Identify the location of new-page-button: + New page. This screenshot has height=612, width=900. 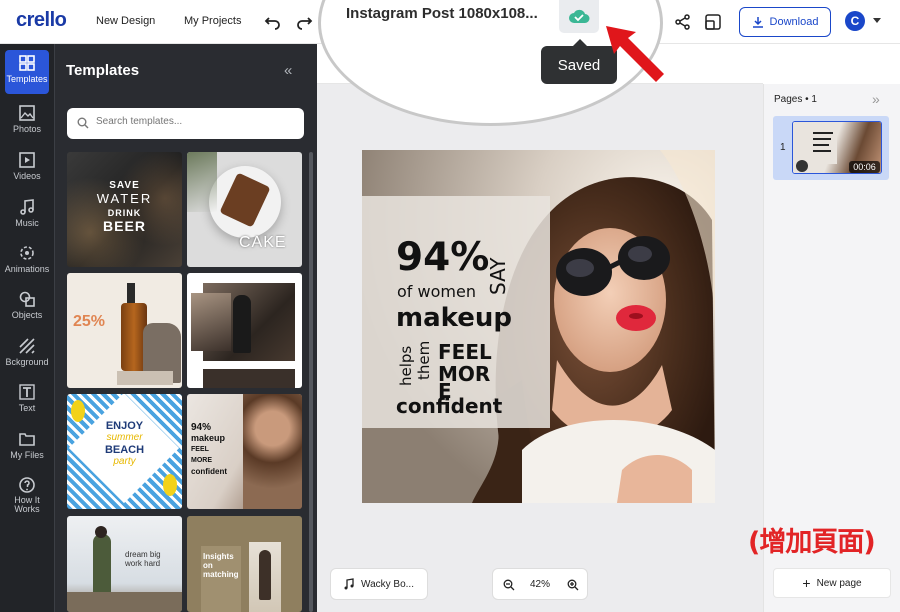
(832, 583).